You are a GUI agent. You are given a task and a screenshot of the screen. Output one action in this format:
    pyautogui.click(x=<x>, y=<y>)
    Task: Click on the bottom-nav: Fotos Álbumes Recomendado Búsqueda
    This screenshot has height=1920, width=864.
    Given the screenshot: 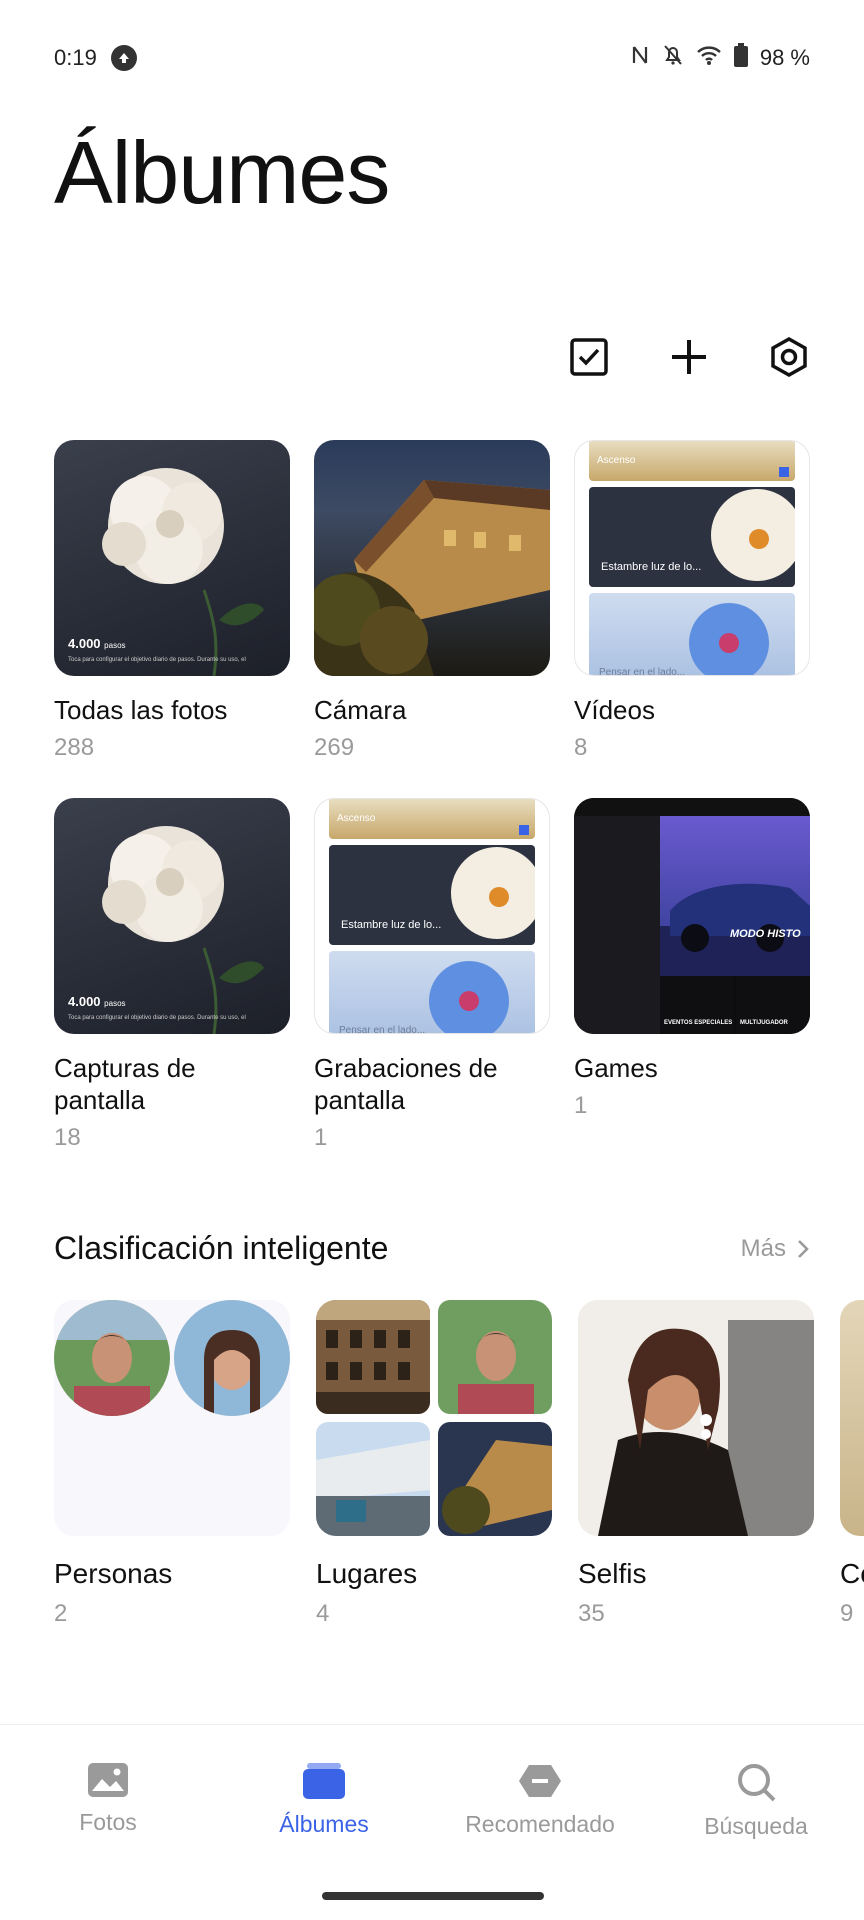 What is the action you would take?
    pyautogui.click(x=432, y=1822)
    